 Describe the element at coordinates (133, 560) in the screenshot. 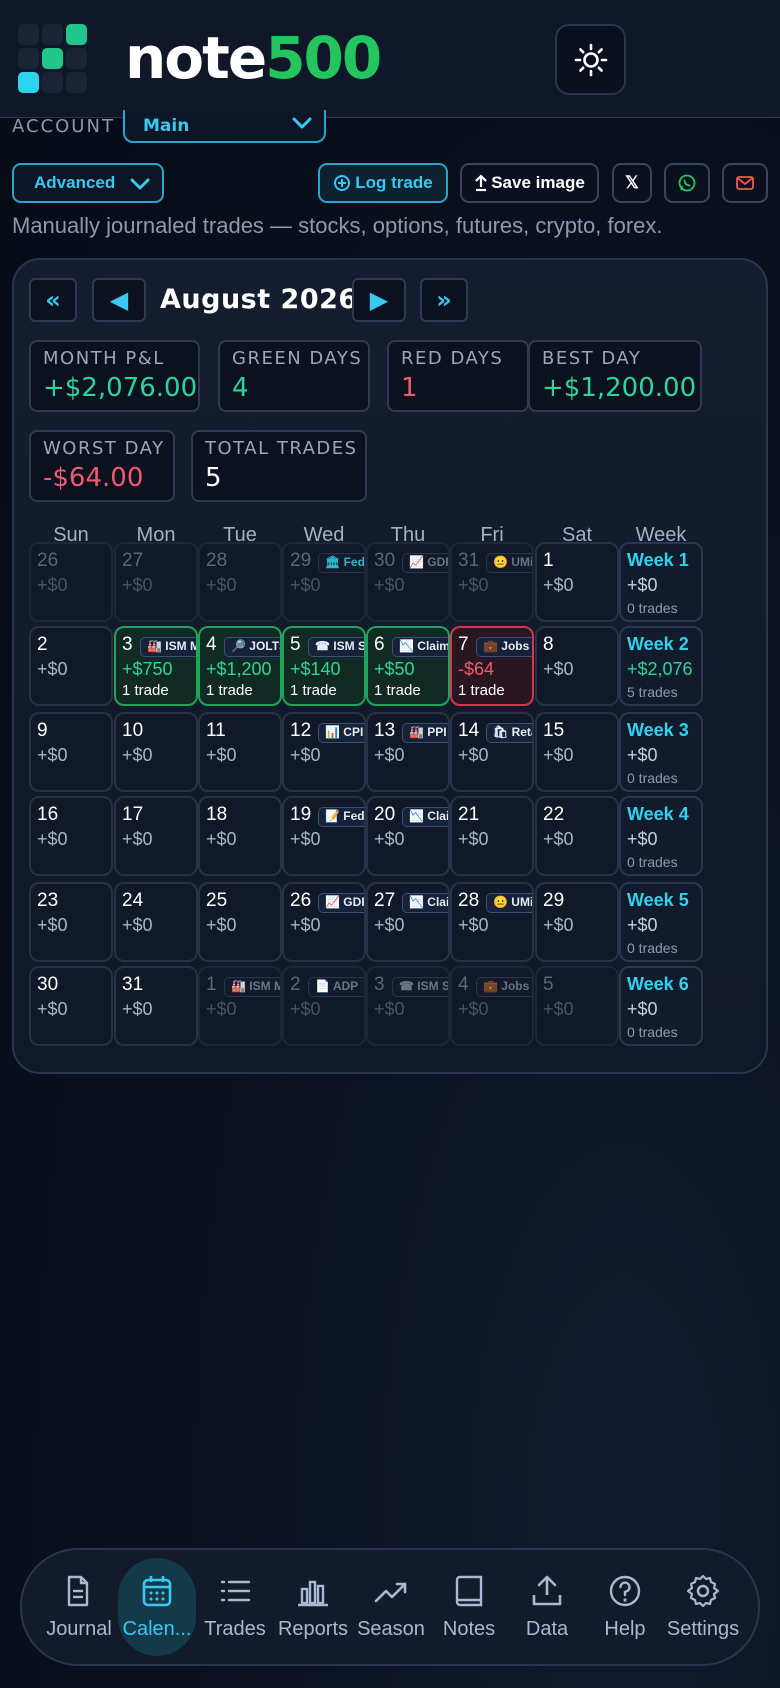

I see `day-number: 27` at that location.